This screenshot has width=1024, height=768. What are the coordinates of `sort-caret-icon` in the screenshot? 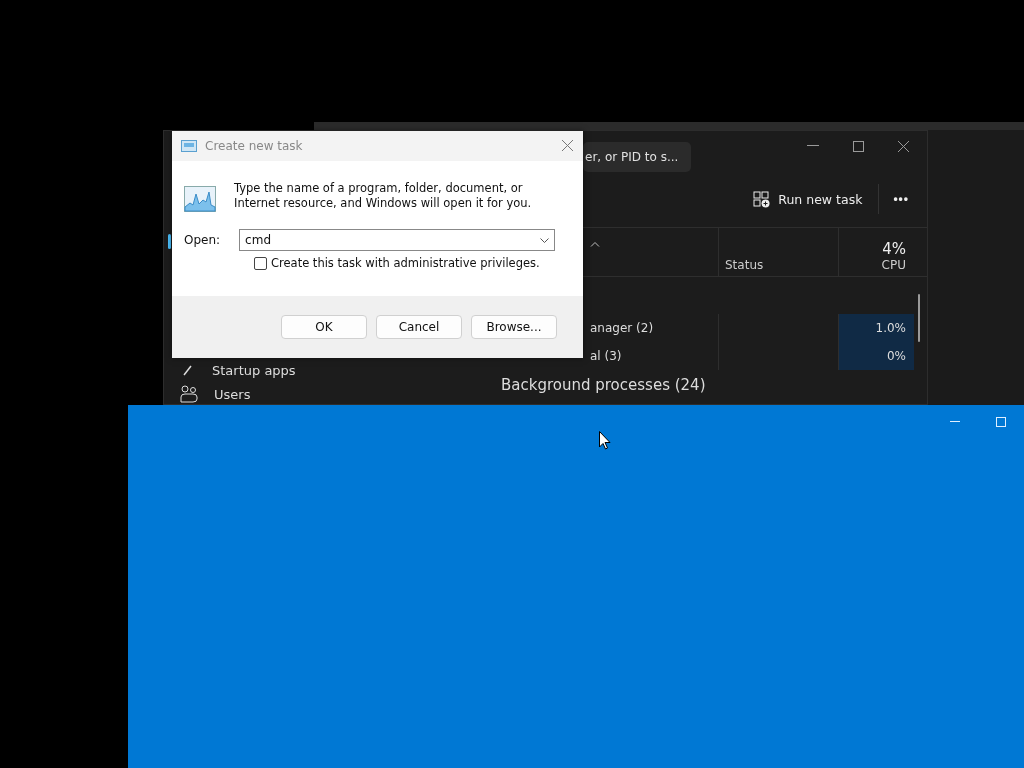 It's located at (595, 244).